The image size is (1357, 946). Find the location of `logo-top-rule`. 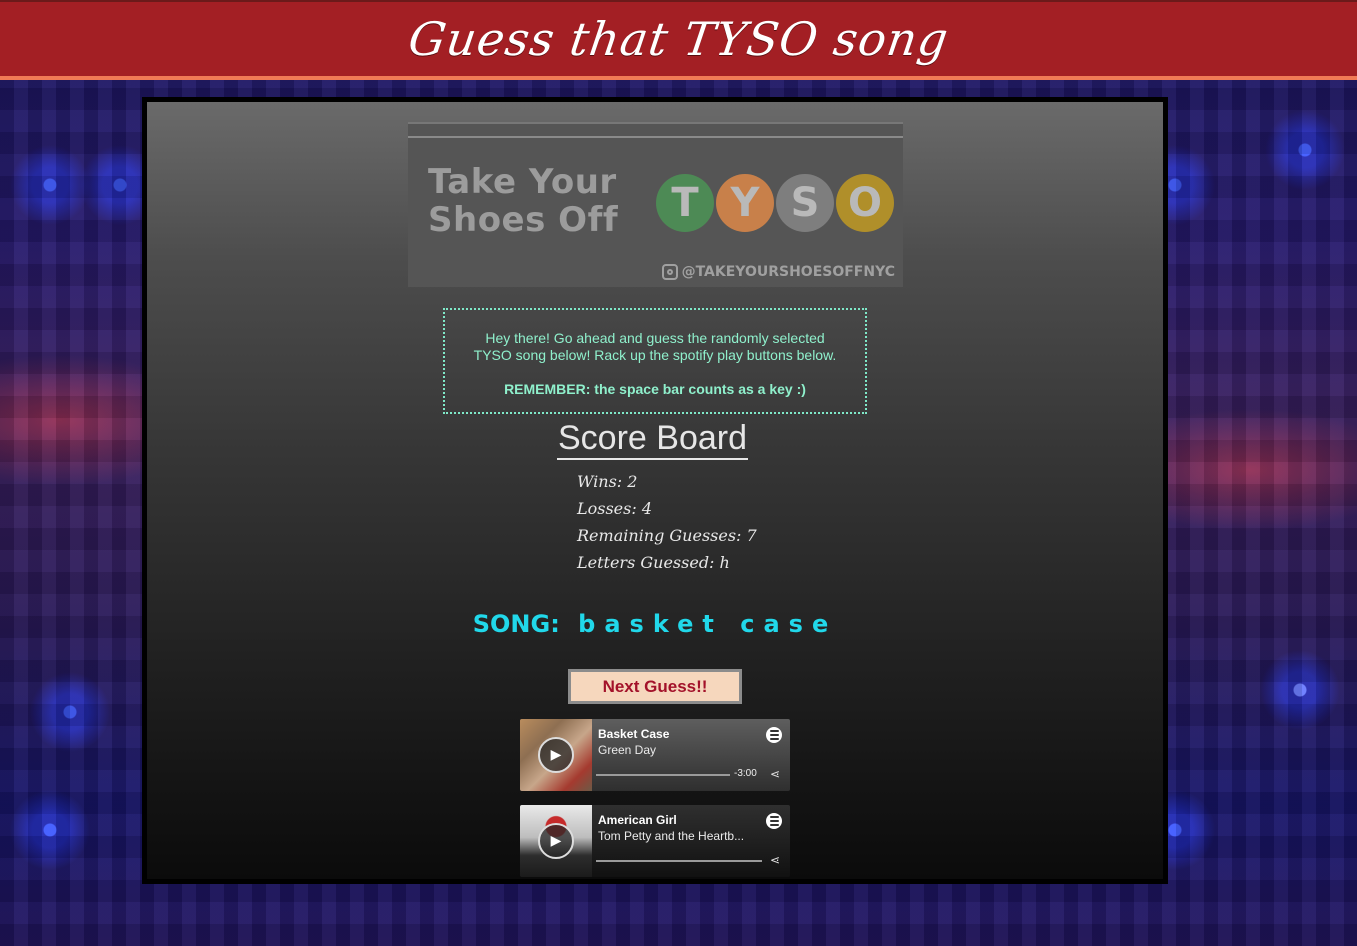

logo-top-rule is located at coordinates (655, 137).